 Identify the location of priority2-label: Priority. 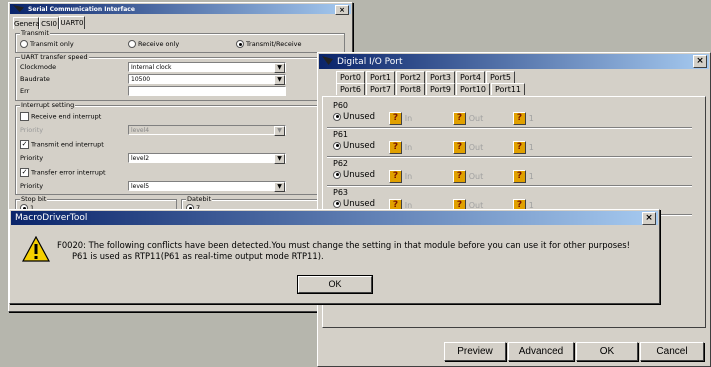
(32, 158).